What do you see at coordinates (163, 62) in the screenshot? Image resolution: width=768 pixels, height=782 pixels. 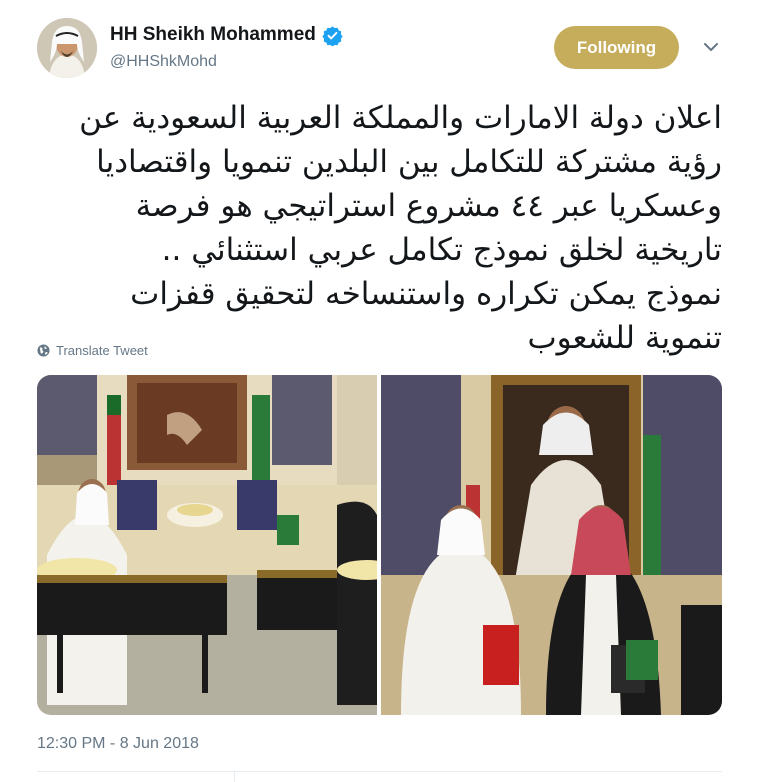 I see `user-handle: @HHShkMohd` at bounding box center [163, 62].